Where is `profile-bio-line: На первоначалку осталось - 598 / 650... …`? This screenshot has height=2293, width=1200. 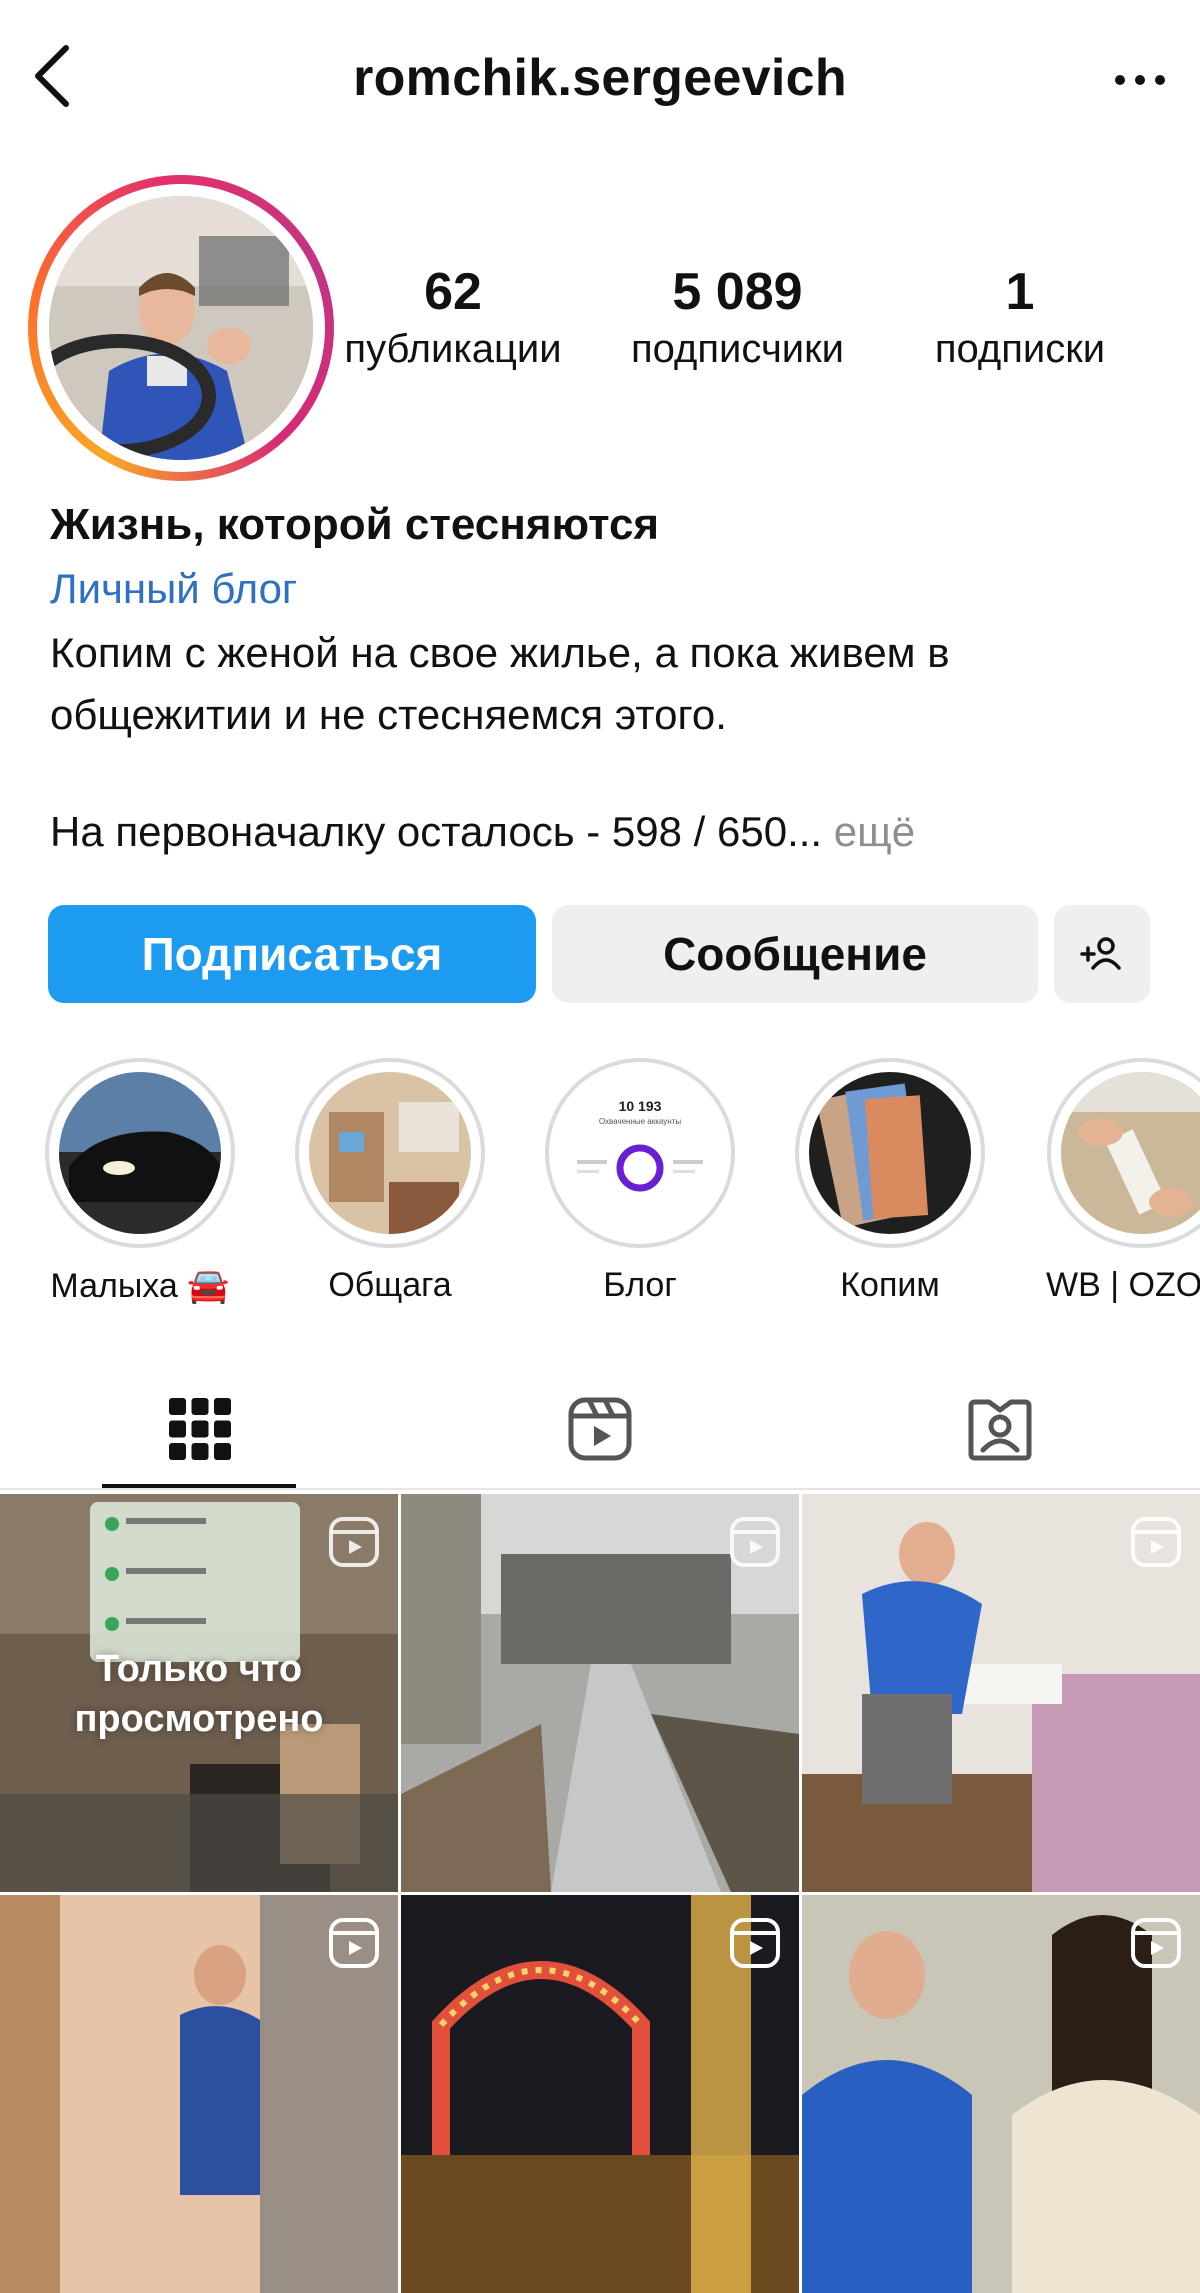 profile-bio-line: На первоначалку осталось - 598 / 650... … is located at coordinates (482, 832).